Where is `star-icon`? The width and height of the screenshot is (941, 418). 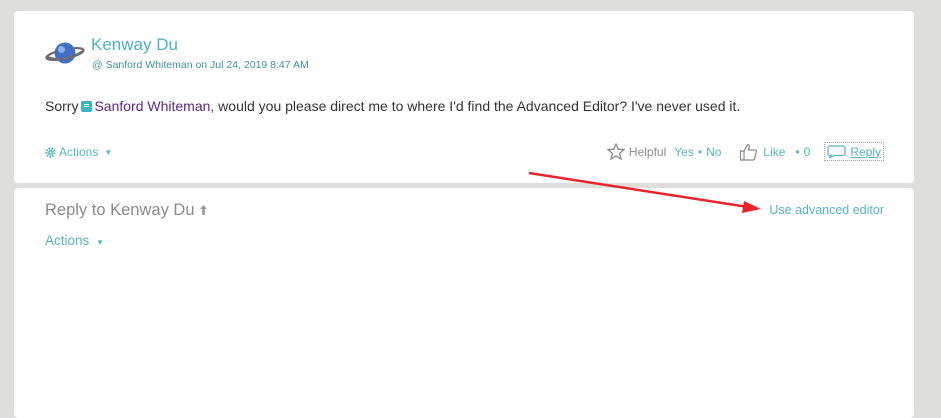 star-icon is located at coordinates (615, 151).